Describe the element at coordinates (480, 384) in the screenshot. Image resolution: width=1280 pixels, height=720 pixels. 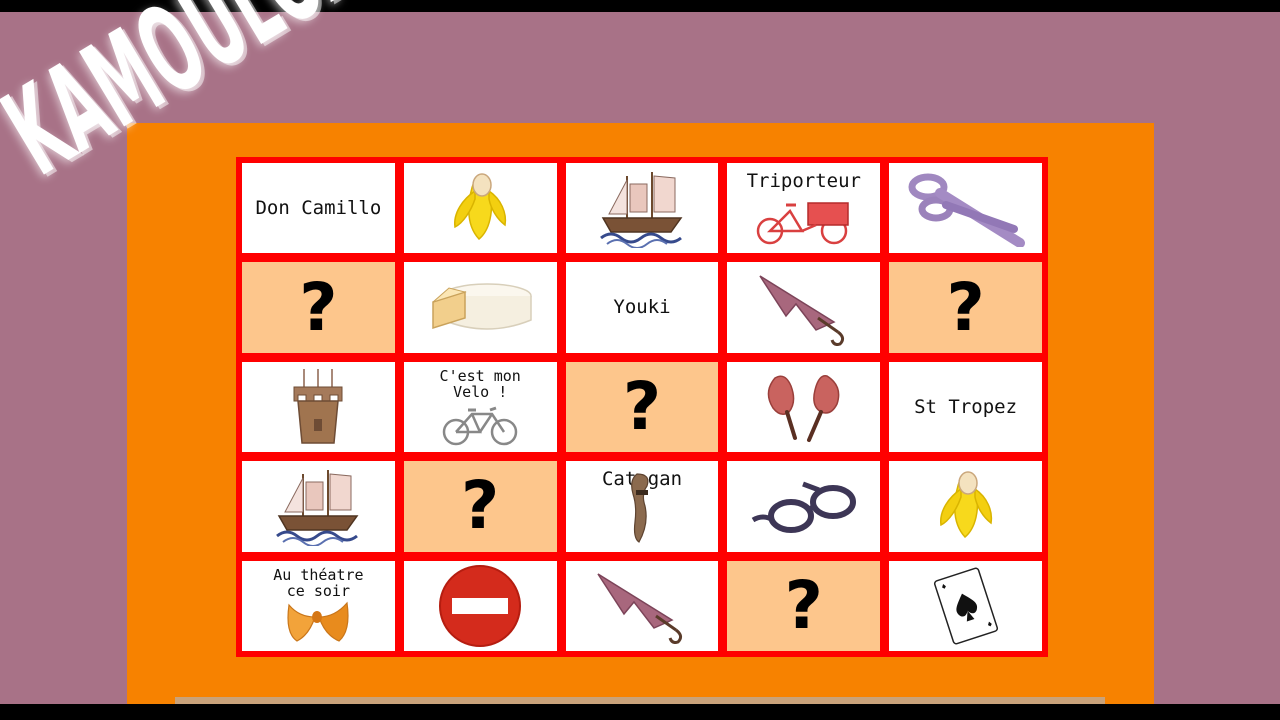
I see `card-label: C'est mon Velo !` at that location.